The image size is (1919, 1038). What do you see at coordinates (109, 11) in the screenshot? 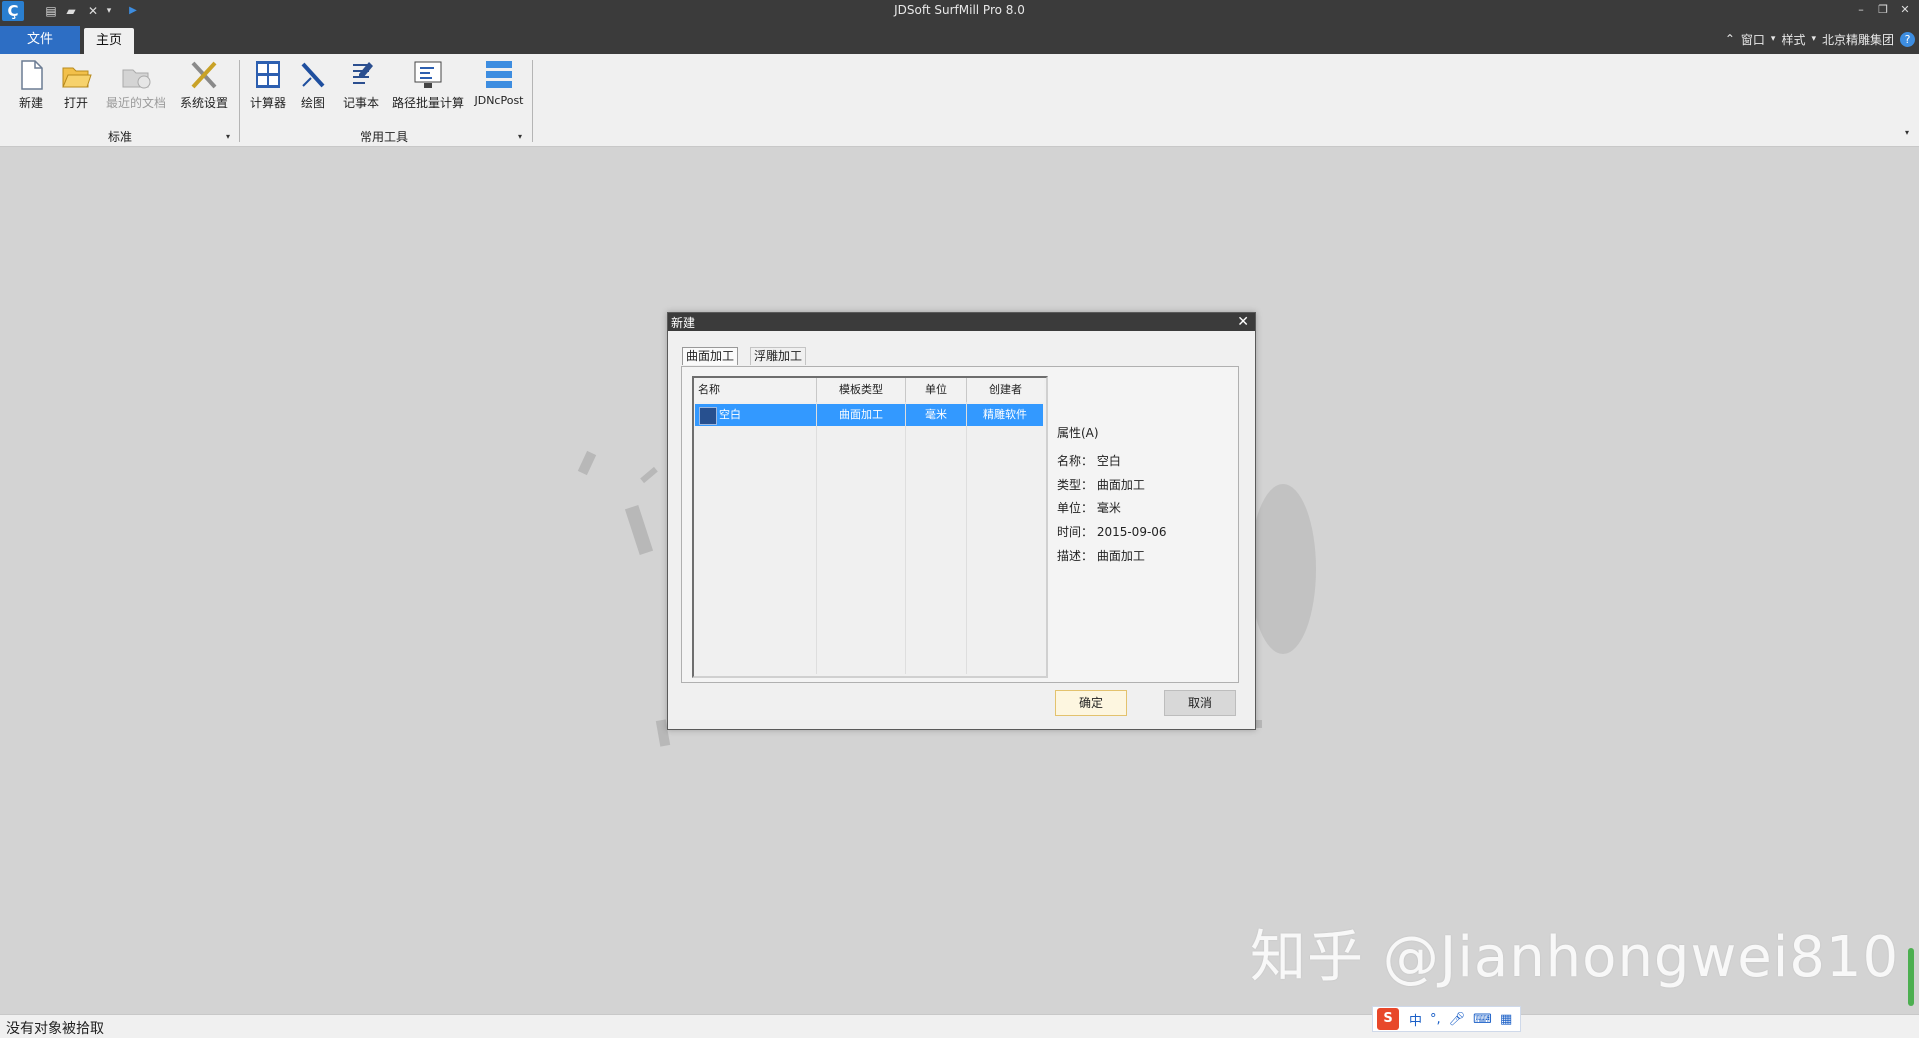
I see `quick-access-dropdown-icon: ▾` at bounding box center [109, 11].